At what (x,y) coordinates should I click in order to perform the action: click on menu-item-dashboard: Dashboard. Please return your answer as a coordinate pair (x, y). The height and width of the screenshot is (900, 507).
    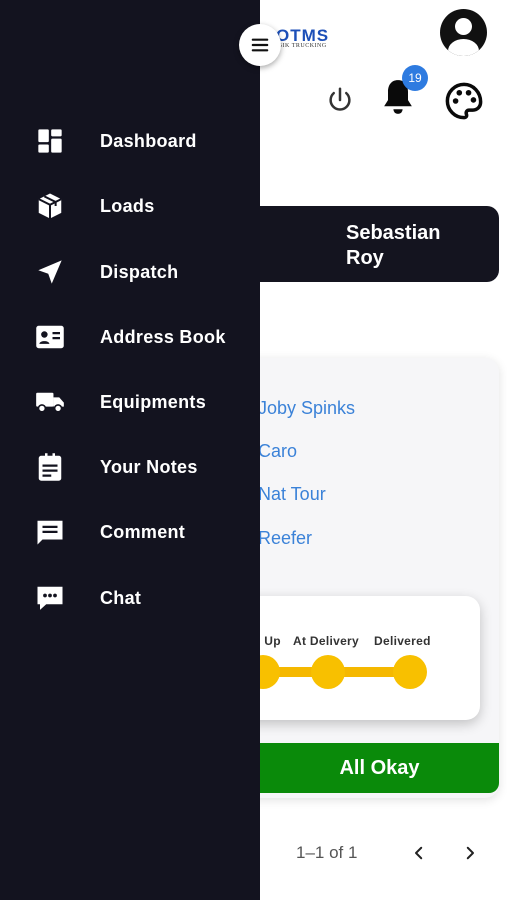
    Looking at the image, I should click on (130, 141).